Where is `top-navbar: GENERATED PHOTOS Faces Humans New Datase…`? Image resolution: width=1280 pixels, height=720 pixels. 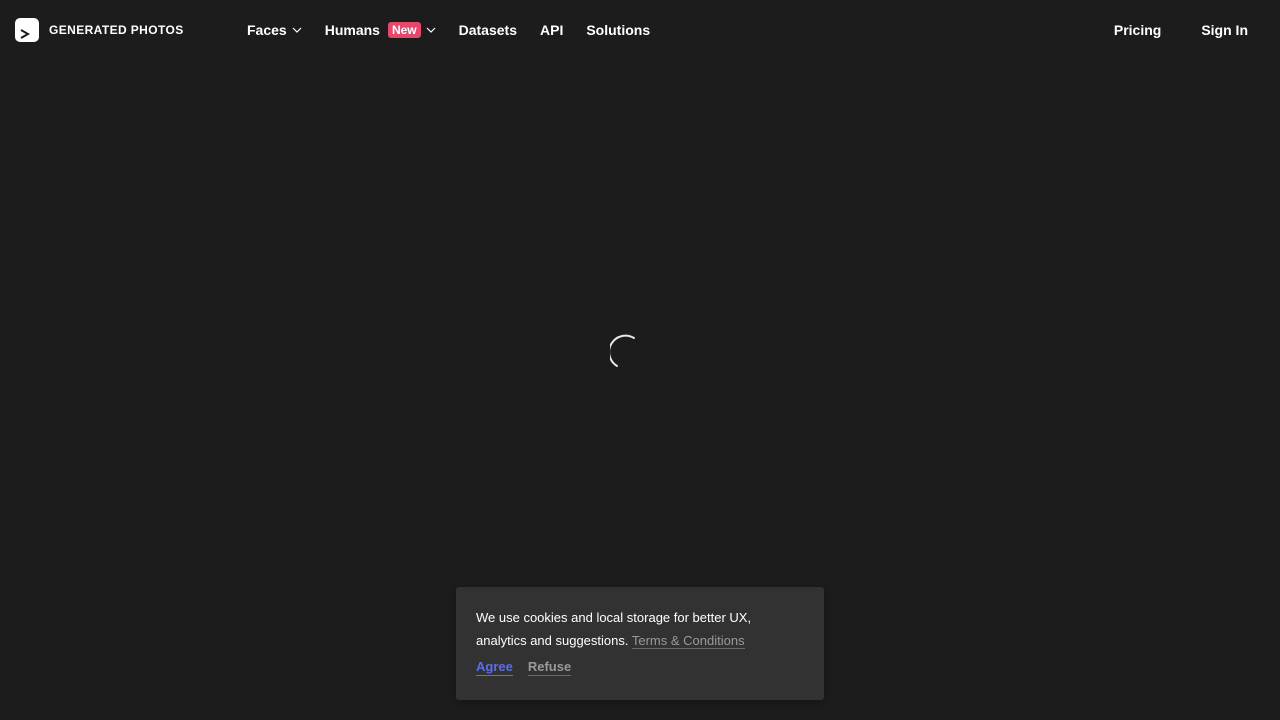
top-navbar: GENERATED PHOTOS Faces Humans New Datase… is located at coordinates (640, 30).